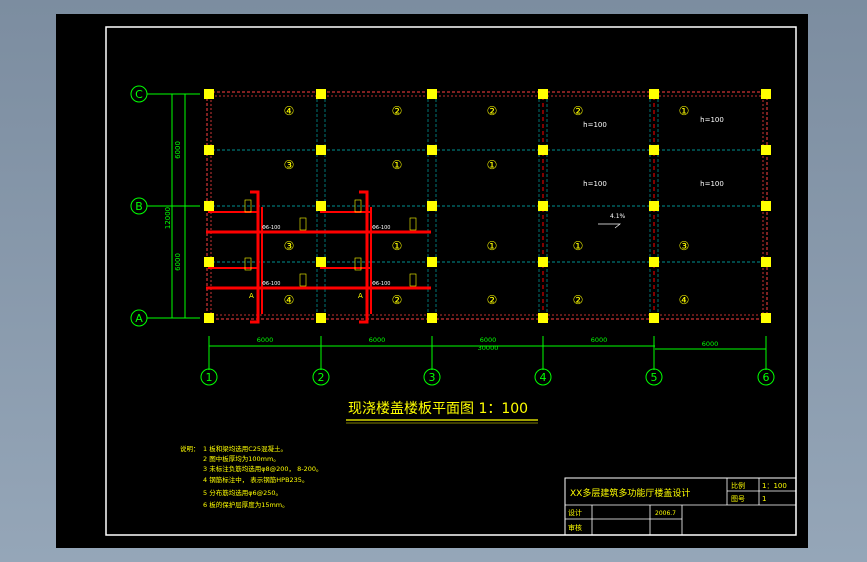 The height and width of the screenshot is (562, 867). I want to click on note-line-1: 1 板和梁均选用C25混凝土。, so click(245, 448).